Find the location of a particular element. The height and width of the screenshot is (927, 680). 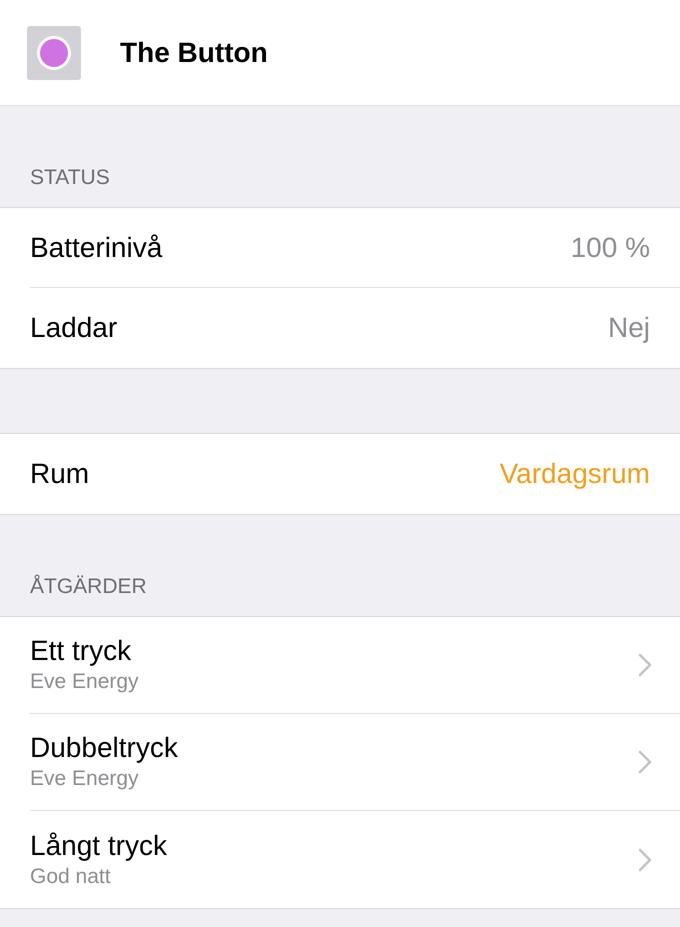

section-heading: ÅTGÄRDER is located at coordinates (88, 587).